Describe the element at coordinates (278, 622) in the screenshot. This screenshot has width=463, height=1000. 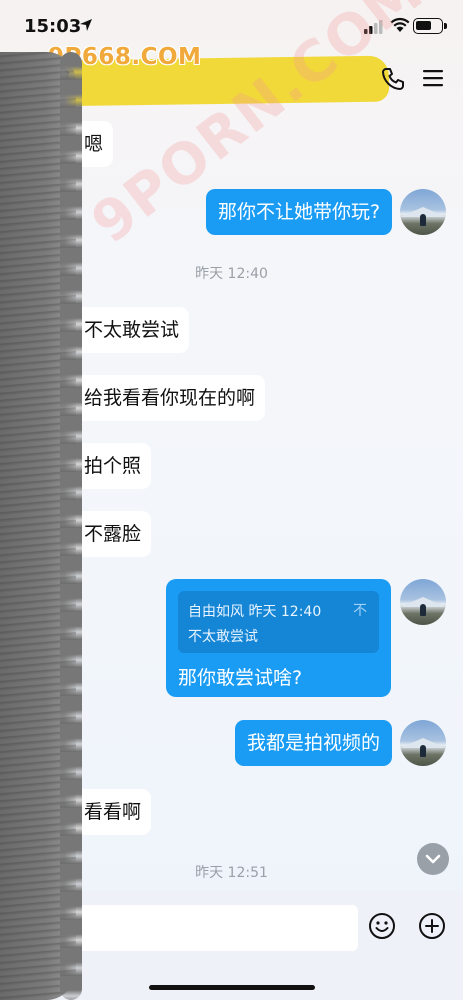
I see `quoted-message: 自由如风 昨天 12:40 不 不太敢尝试` at that location.